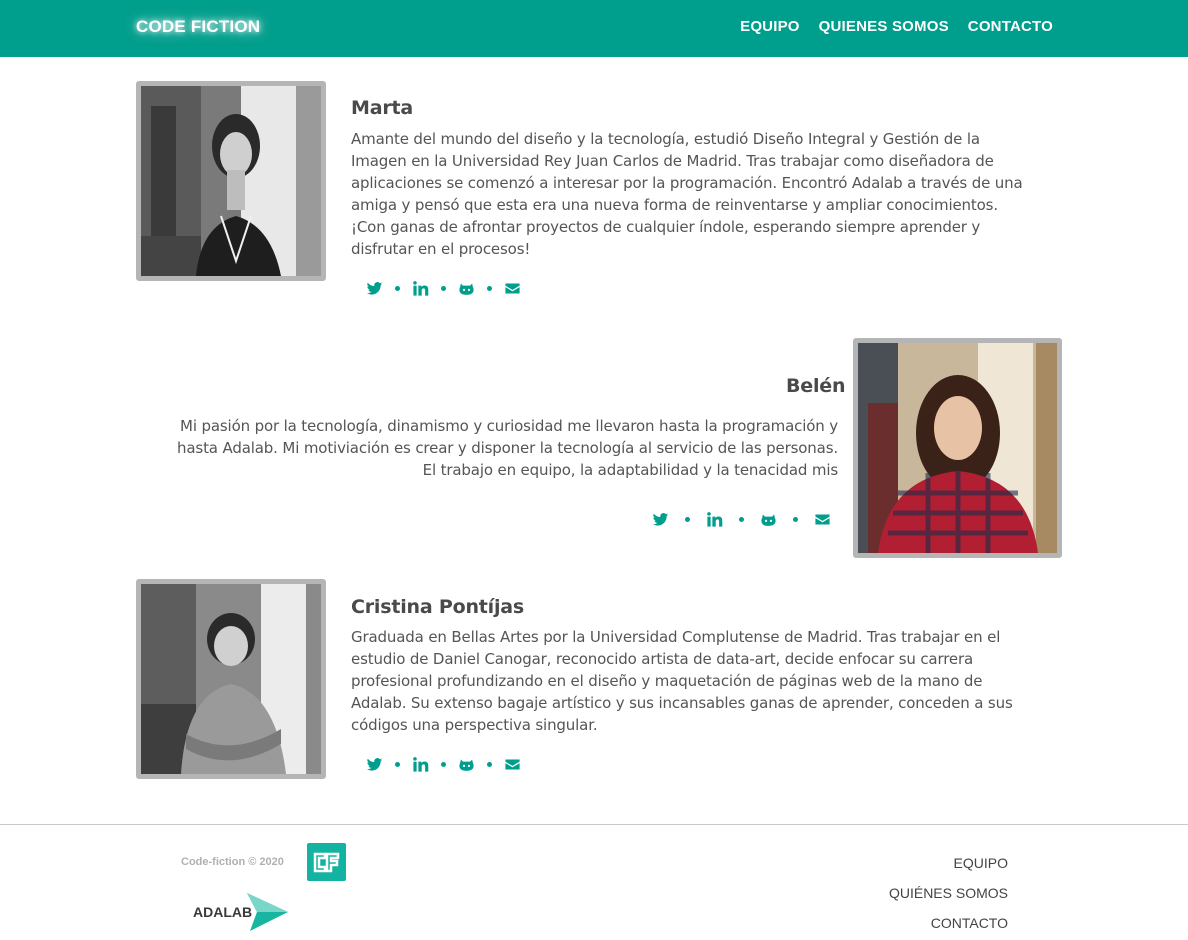 This screenshot has width=1188, height=940. What do you see at coordinates (222, 912) in the screenshot?
I see `adalab-logo-text: ADALAB` at bounding box center [222, 912].